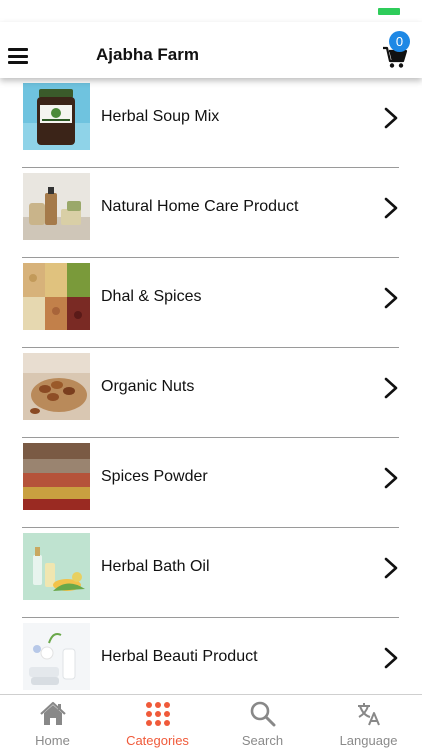 This screenshot has height=750, width=422. Describe the element at coordinates (154, 476) in the screenshot. I see `category-label: Spices Powder` at that location.